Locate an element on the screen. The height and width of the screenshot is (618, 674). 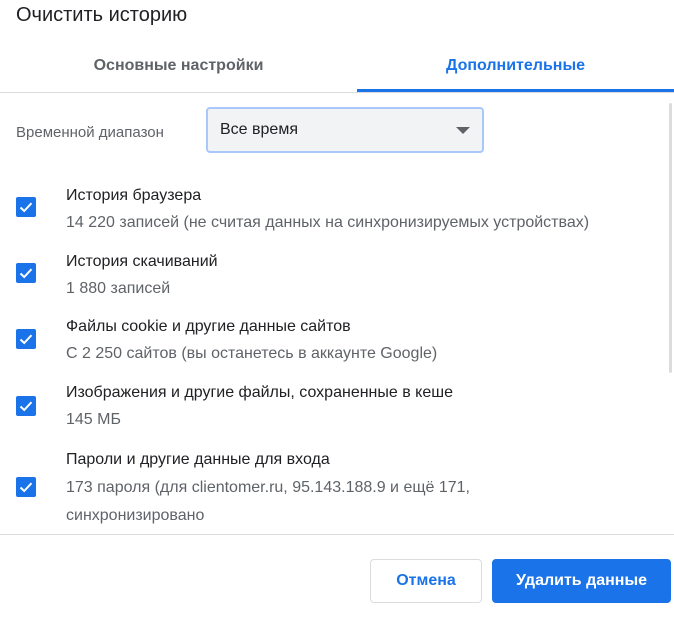
checkbox-passwords is located at coordinates (26, 487).